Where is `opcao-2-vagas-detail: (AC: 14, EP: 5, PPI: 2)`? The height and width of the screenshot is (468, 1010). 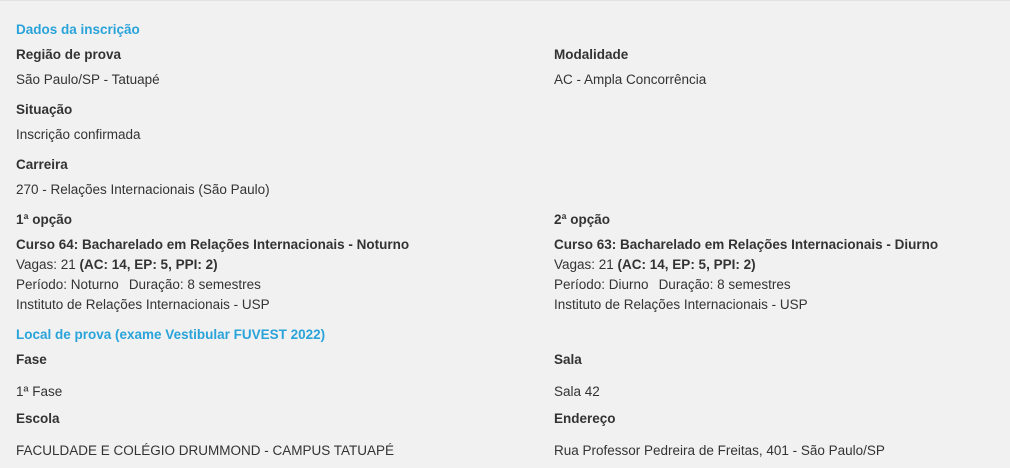
opcao-2-vagas-detail: (AC: 14, EP: 5, PPI: 2) is located at coordinates (686, 264).